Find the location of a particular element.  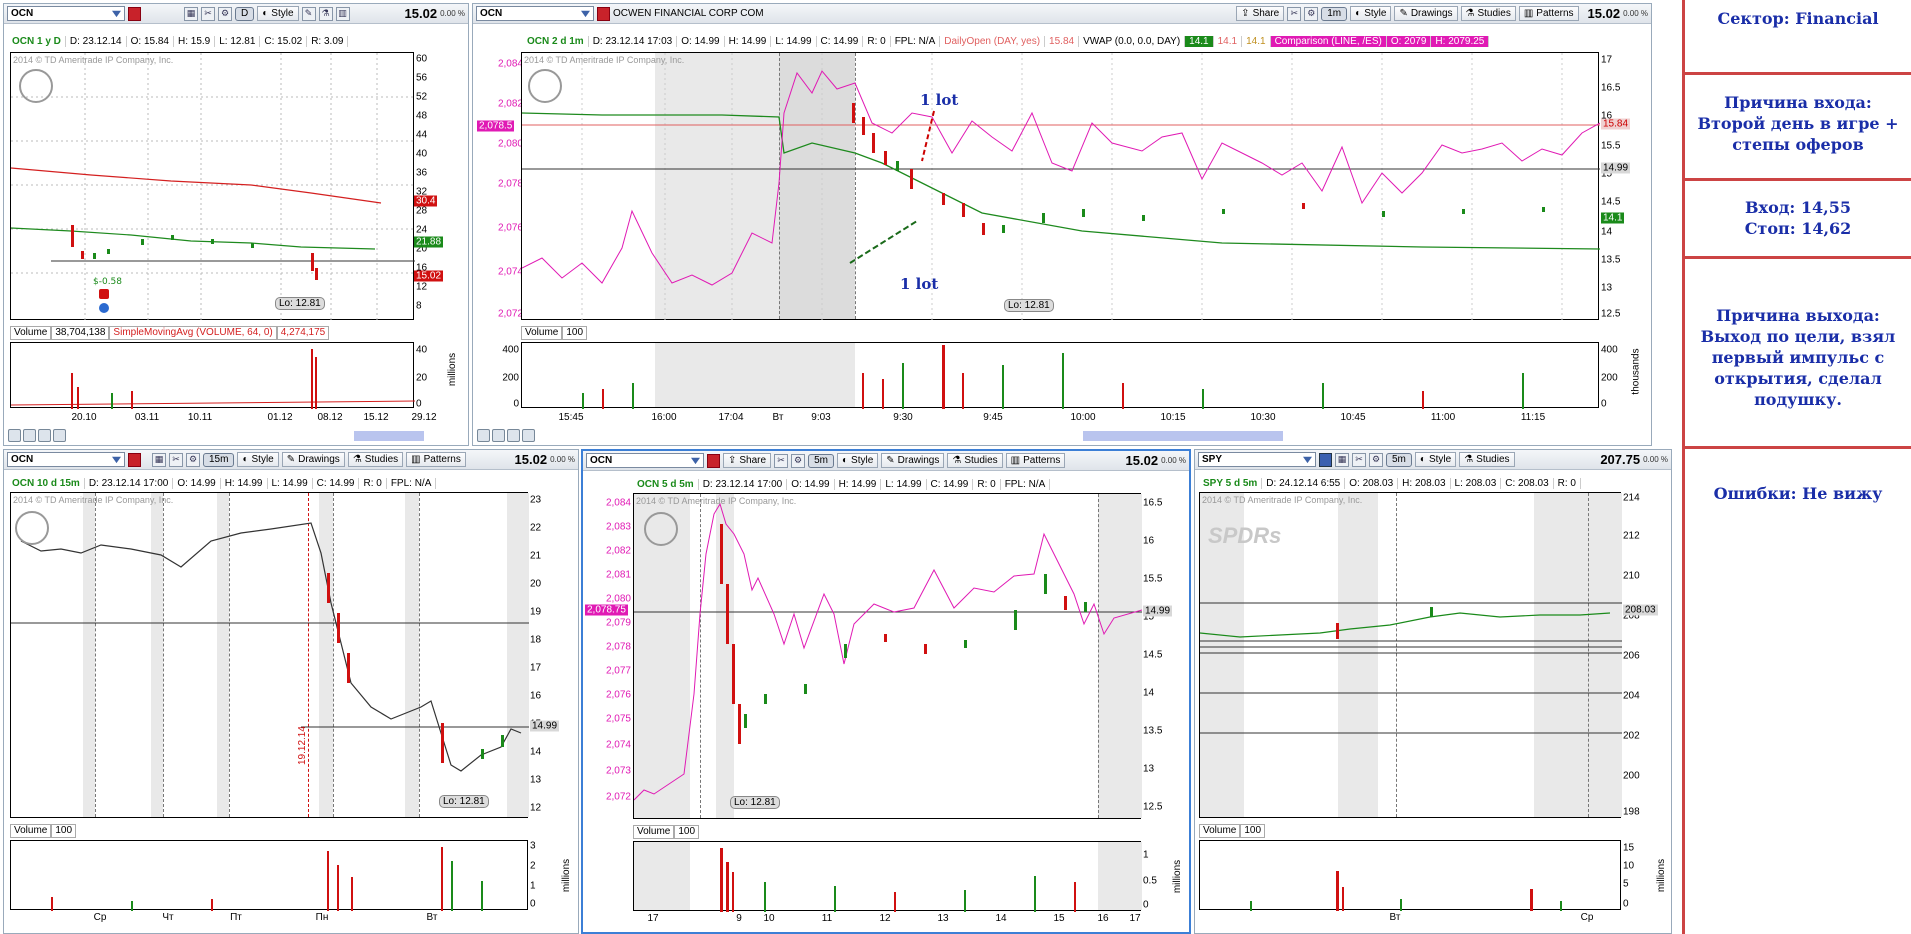

vol-tick: 400 is located at coordinates (510, 350).